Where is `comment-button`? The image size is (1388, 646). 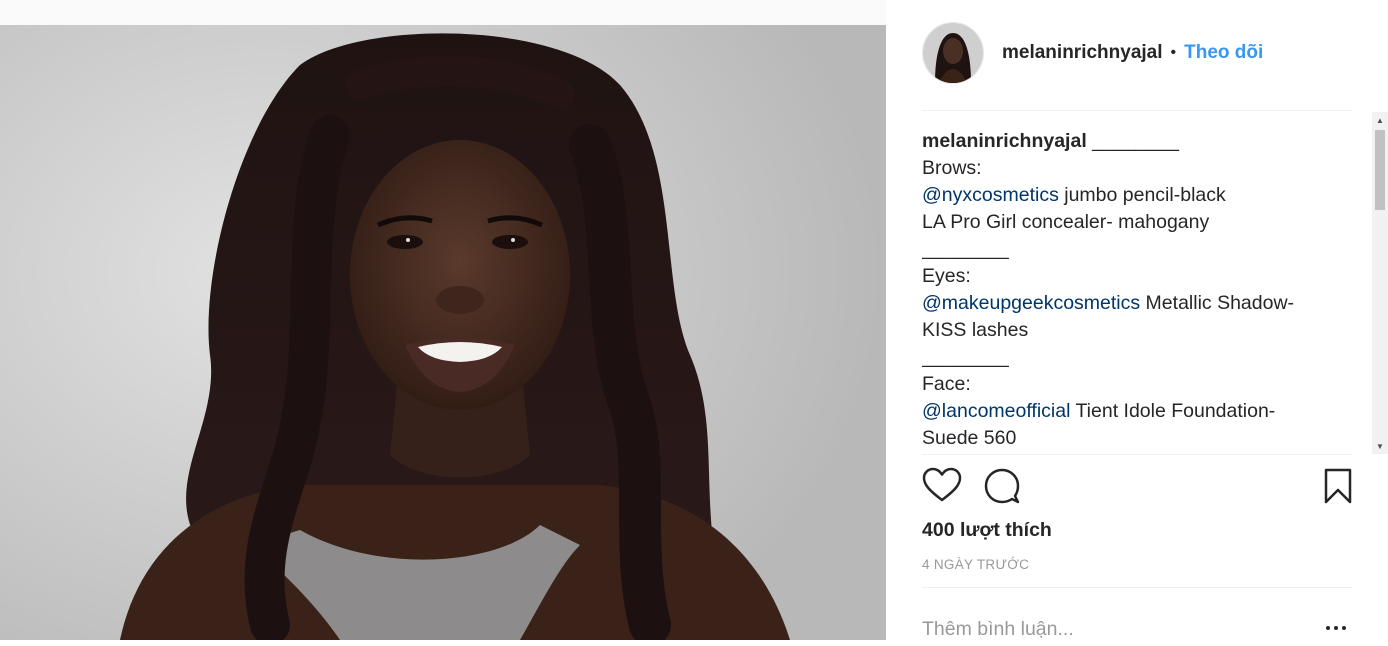
comment-button is located at coordinates (1002, 486).